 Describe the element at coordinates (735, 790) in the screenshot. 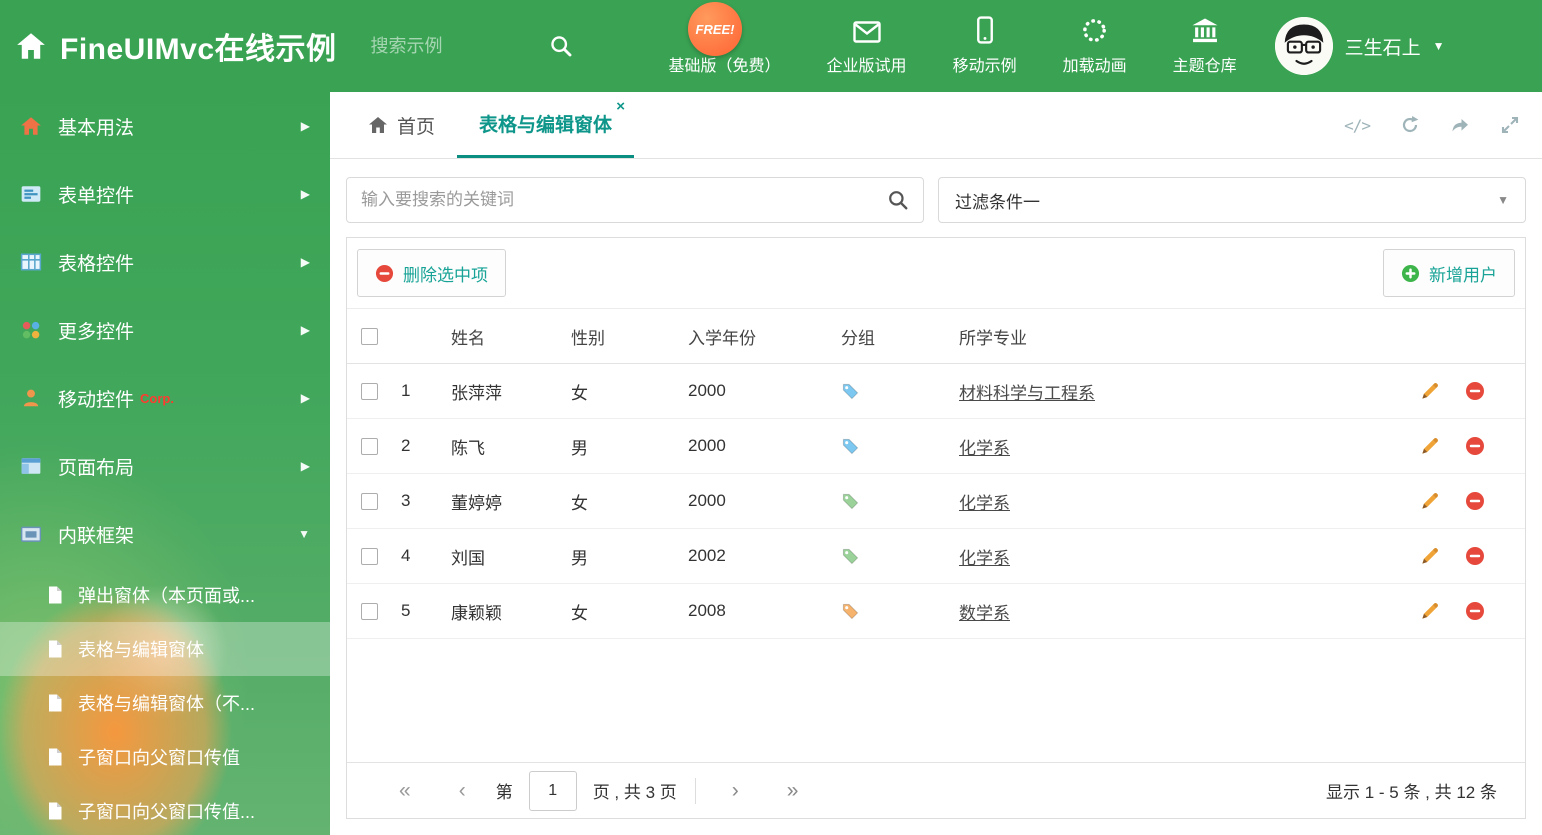

I see `pager-next-icon: ›` at that location.